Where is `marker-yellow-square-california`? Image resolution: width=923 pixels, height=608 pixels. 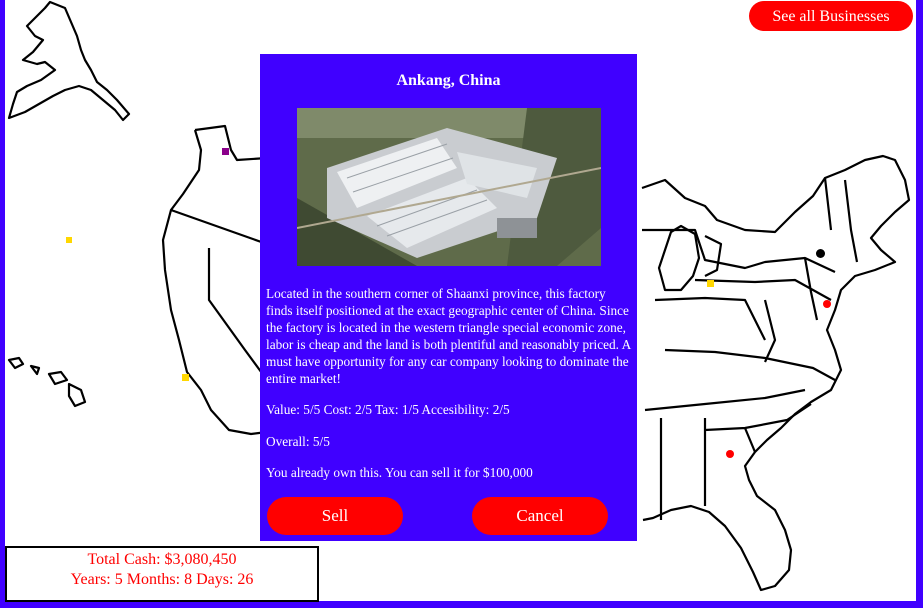
marker-yellow-square-california is located at coordinates (185, 377).